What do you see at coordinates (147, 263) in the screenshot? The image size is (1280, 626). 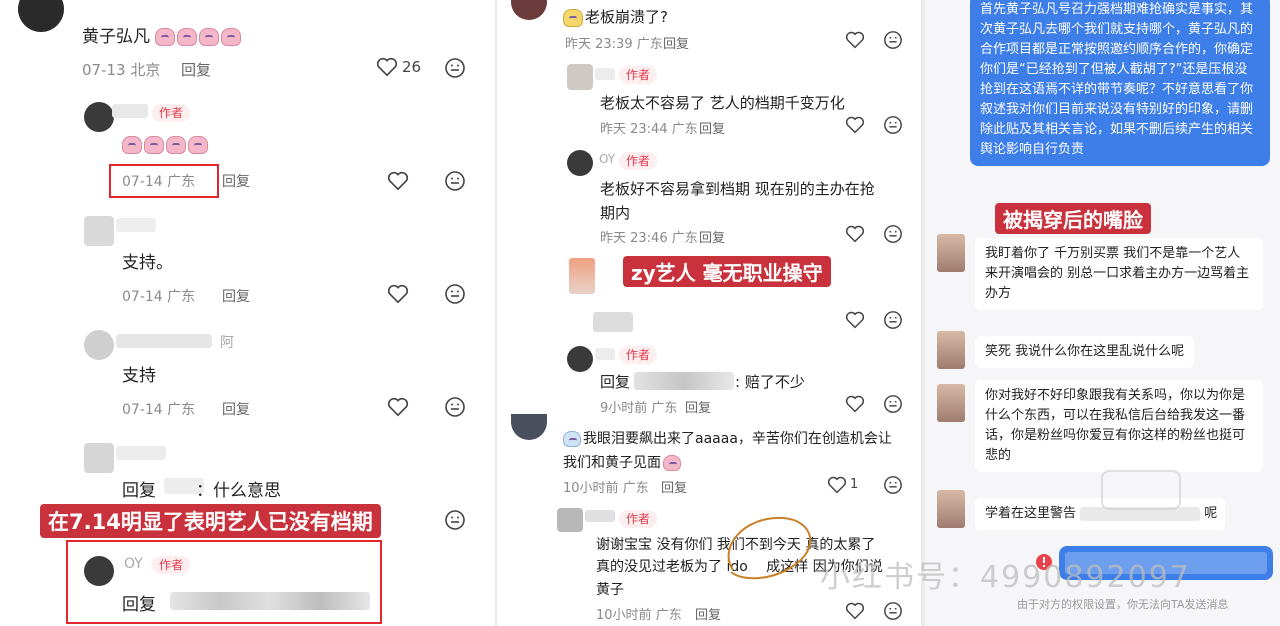 I see `comment-text: 支持。` at bounding box center [147, 263].